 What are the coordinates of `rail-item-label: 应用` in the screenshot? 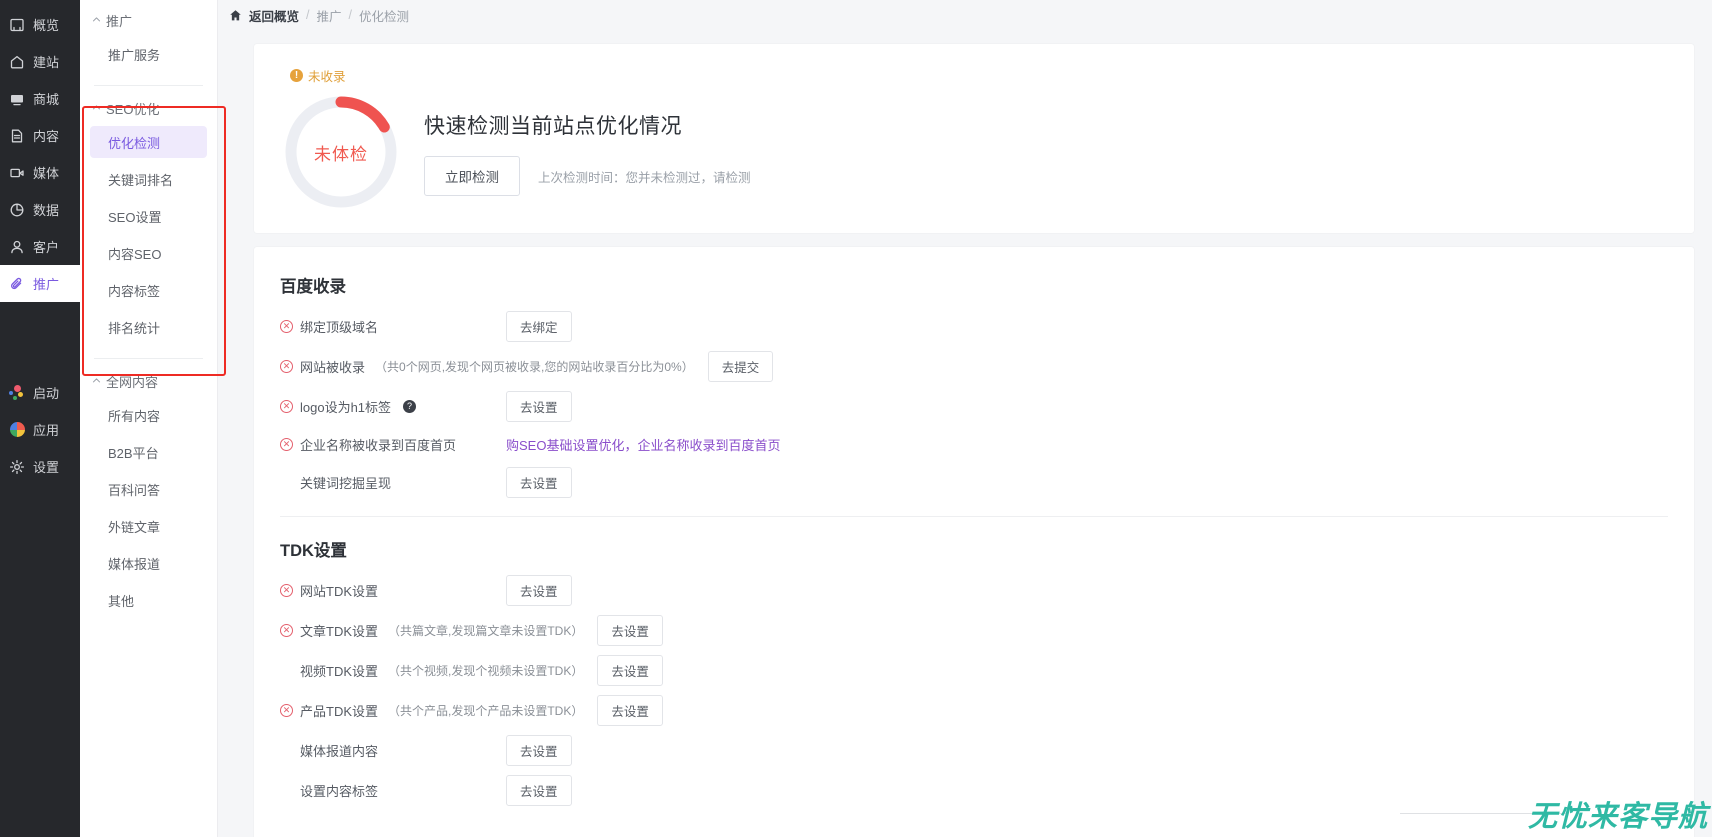 It's located at (46, 430).